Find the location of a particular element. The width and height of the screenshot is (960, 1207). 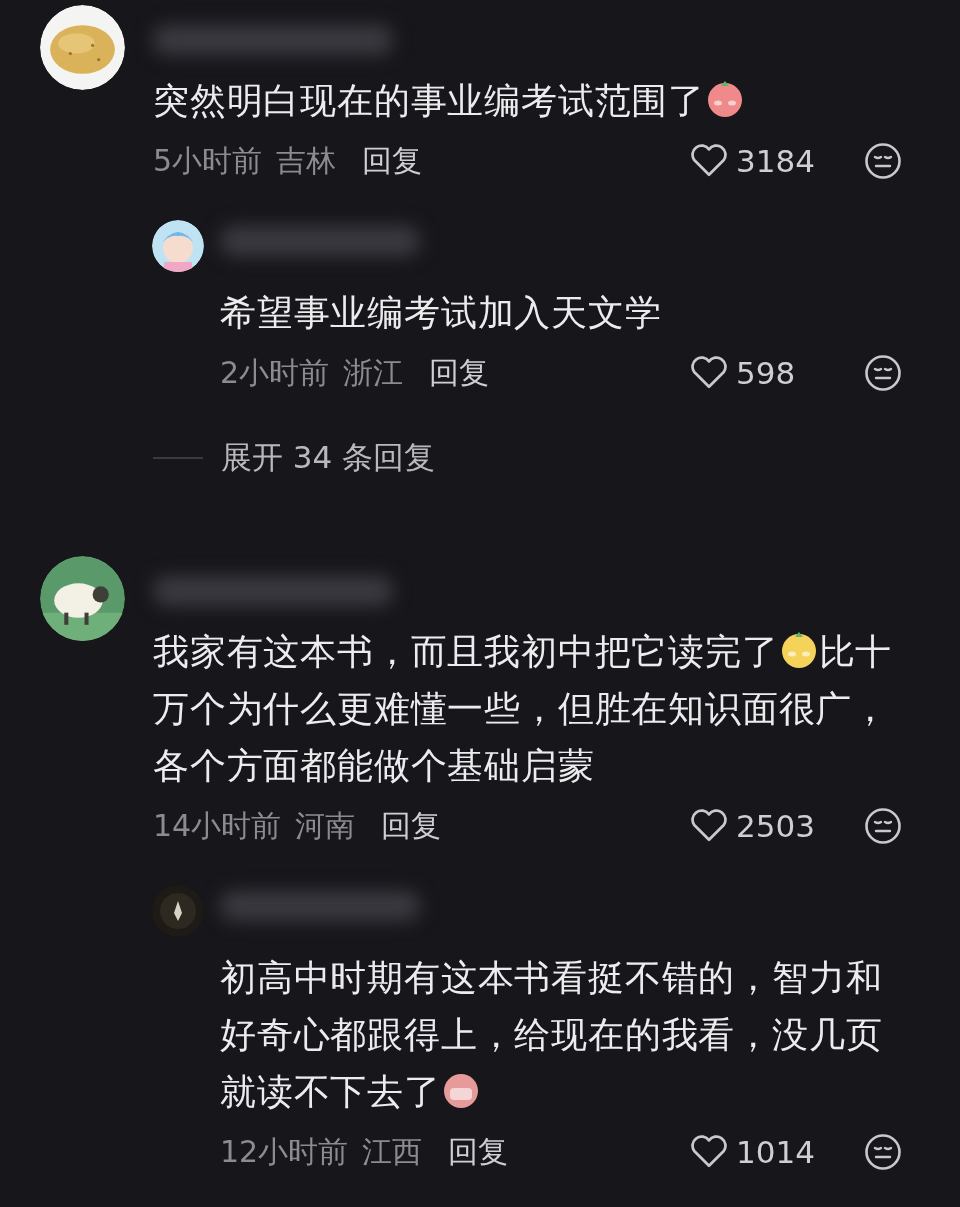

comment-time: 14小时前 is located at coordinates (217, 825).